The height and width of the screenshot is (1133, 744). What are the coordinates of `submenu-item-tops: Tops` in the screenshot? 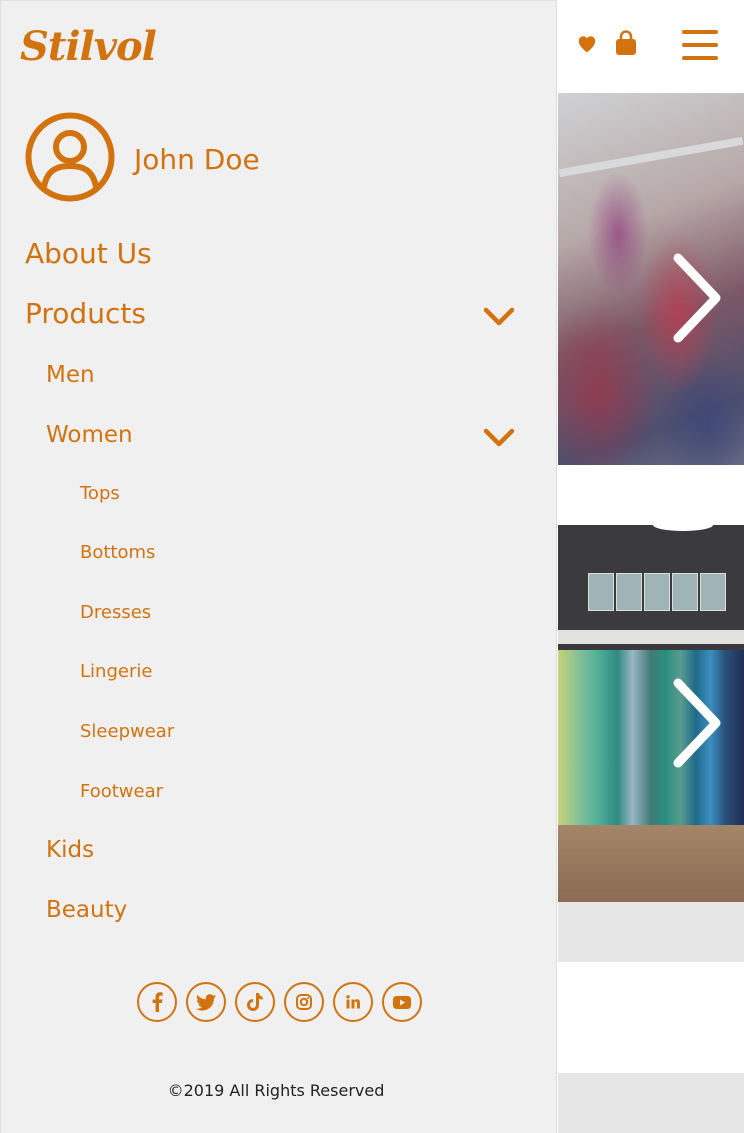 It's located at (100, 493).